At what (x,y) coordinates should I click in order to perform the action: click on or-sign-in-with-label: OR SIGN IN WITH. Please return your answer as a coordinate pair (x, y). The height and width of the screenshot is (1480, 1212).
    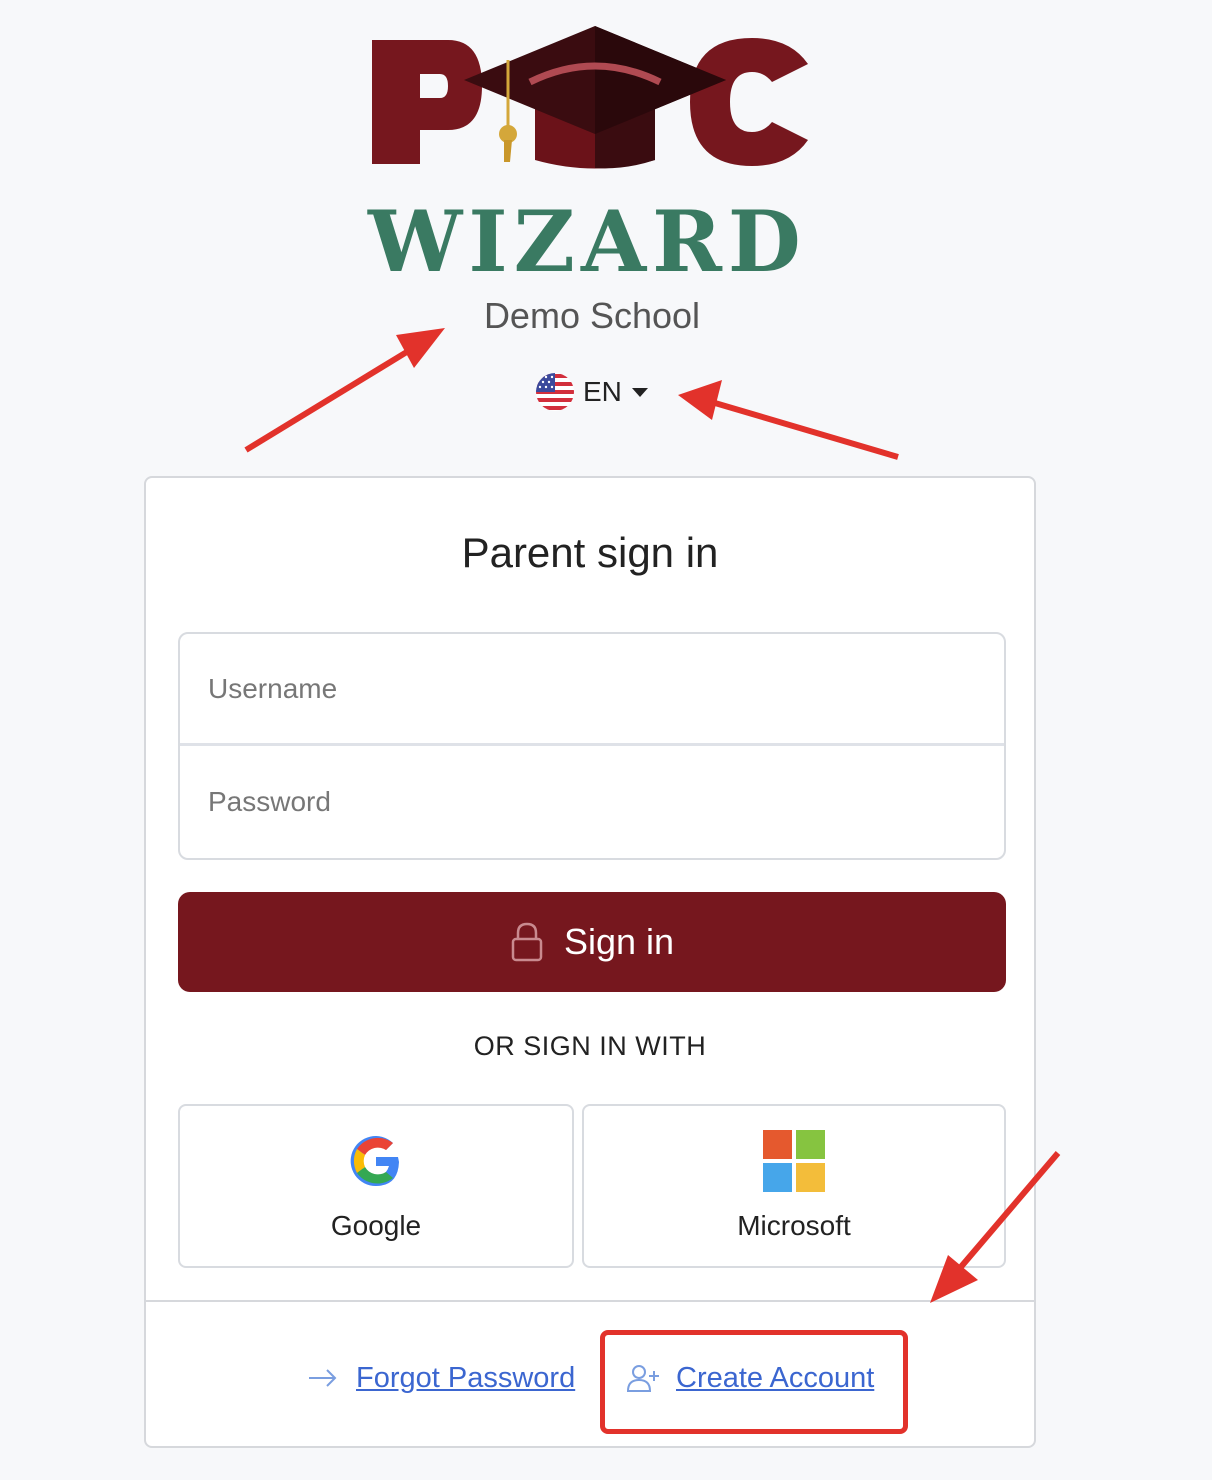
    Looking at the image, I should click on (590, 1046).